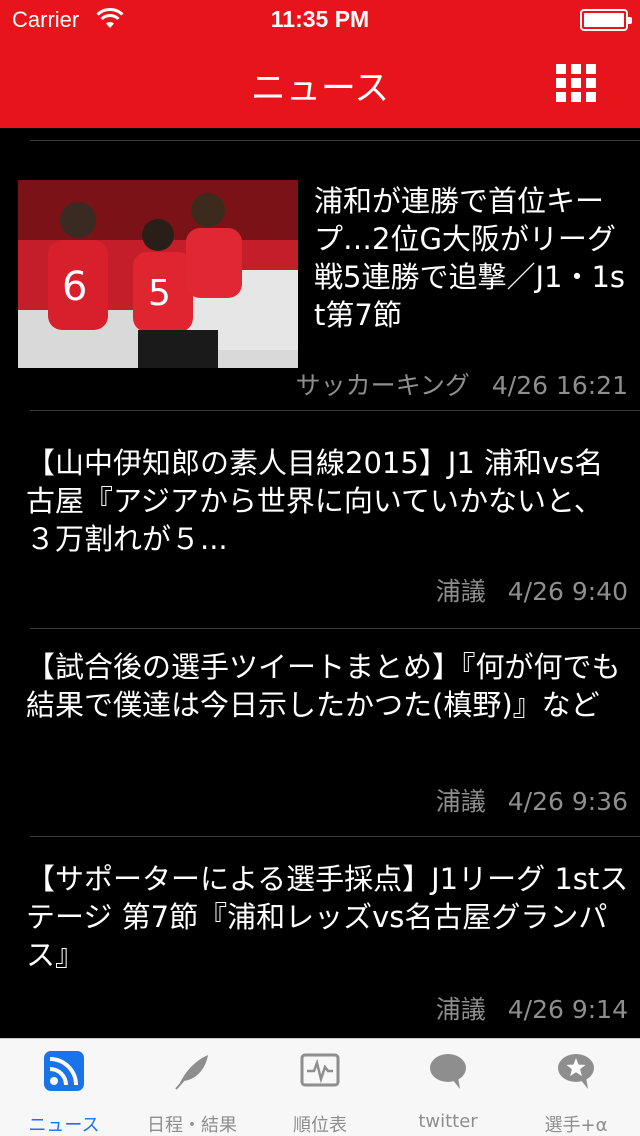 This screenshot has width=640, height=1136. What do you see at coordinates (448, 1071) in the screenshot?
I see `speech-bubble-icon` at bounding box center [448, 1071].